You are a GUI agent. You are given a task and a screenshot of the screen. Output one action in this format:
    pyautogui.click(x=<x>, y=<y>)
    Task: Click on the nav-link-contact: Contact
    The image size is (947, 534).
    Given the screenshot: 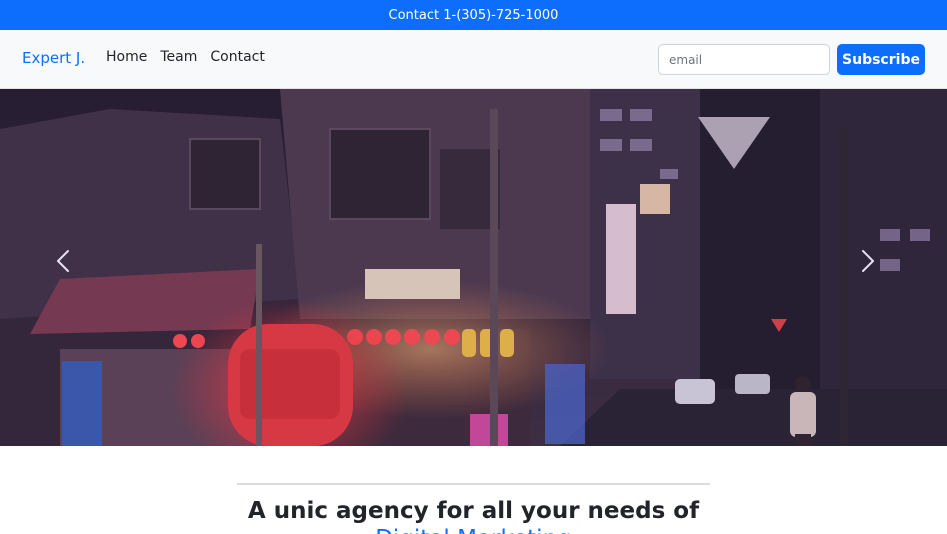 What is the action you would take?
    pyautogui.click(x=237, y=57)
    